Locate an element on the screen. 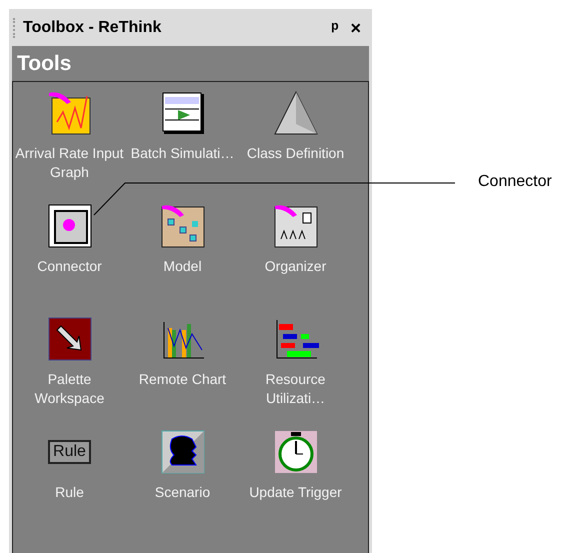 This screenshot has width=579, height=553. tool-label: Update Trigger is located at coordinates (295, 492).